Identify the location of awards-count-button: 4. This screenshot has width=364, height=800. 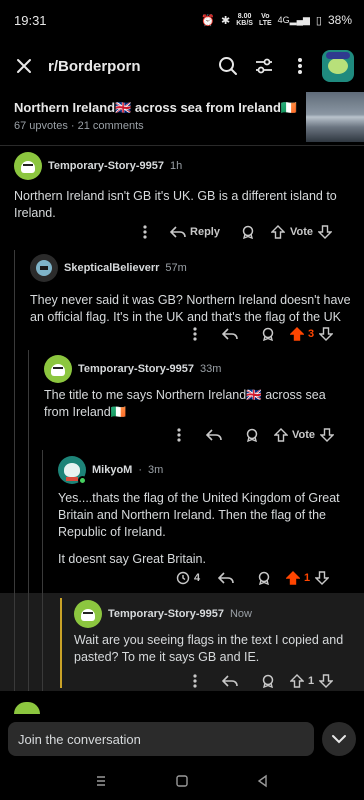
(188, 578).